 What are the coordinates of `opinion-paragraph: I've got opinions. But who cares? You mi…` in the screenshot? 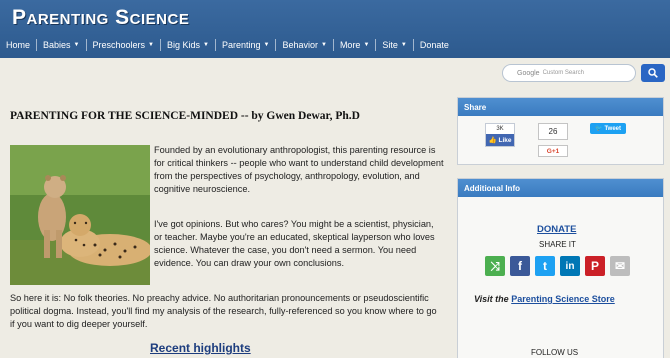 It's located at (294, 243).